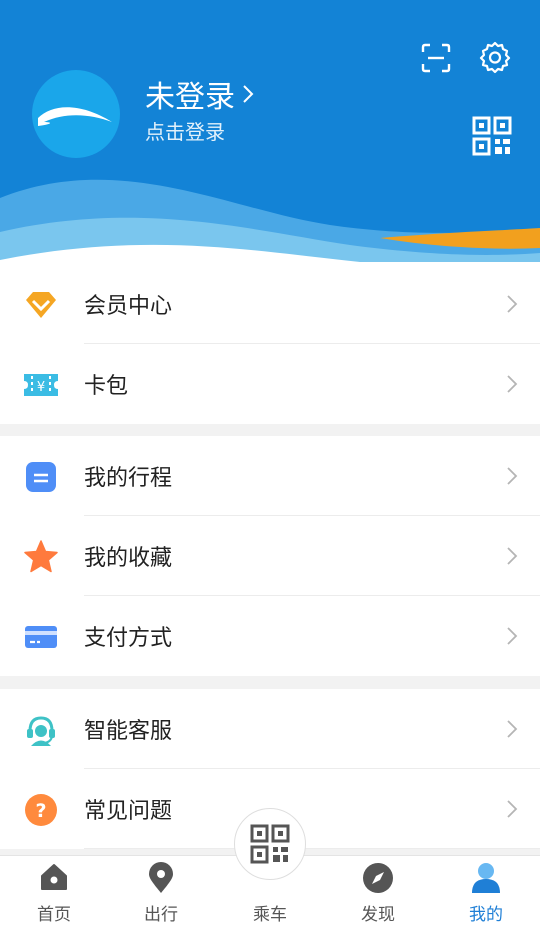 The width and height of the screenshot is (540, 925). I want to click on star-icon, so click(41, 557).